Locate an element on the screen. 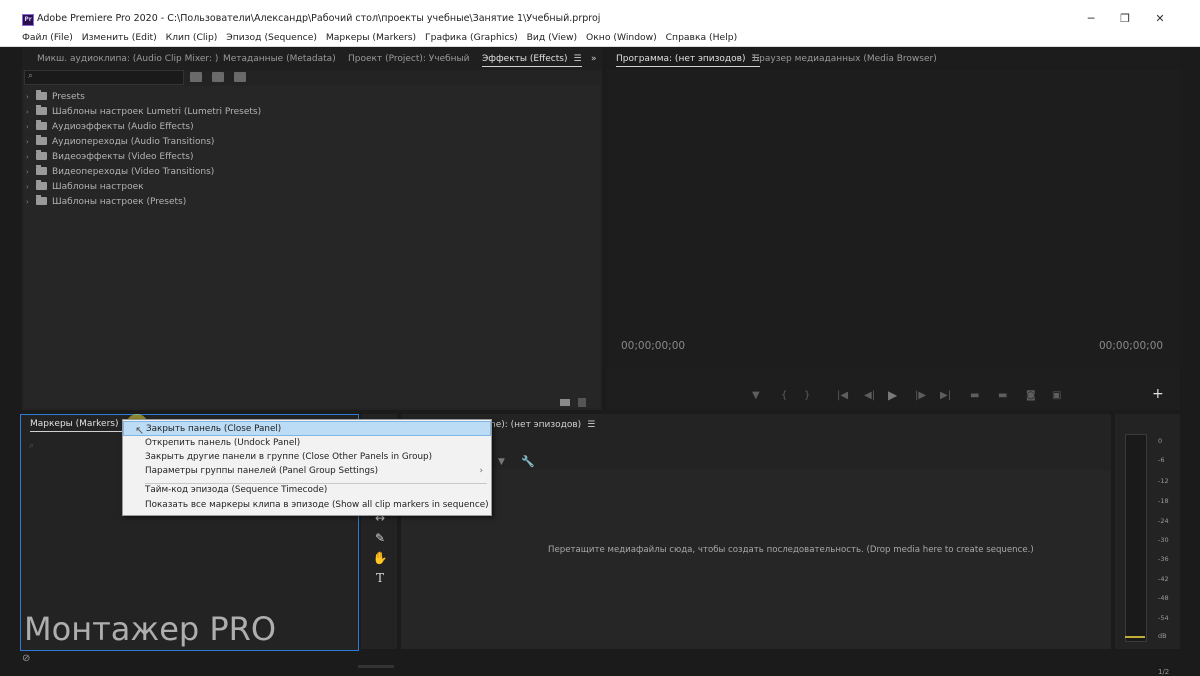 The height and width of the screenshot is (676, 1200). meter-label-42: -42 is located at coordinates (1163, 579).